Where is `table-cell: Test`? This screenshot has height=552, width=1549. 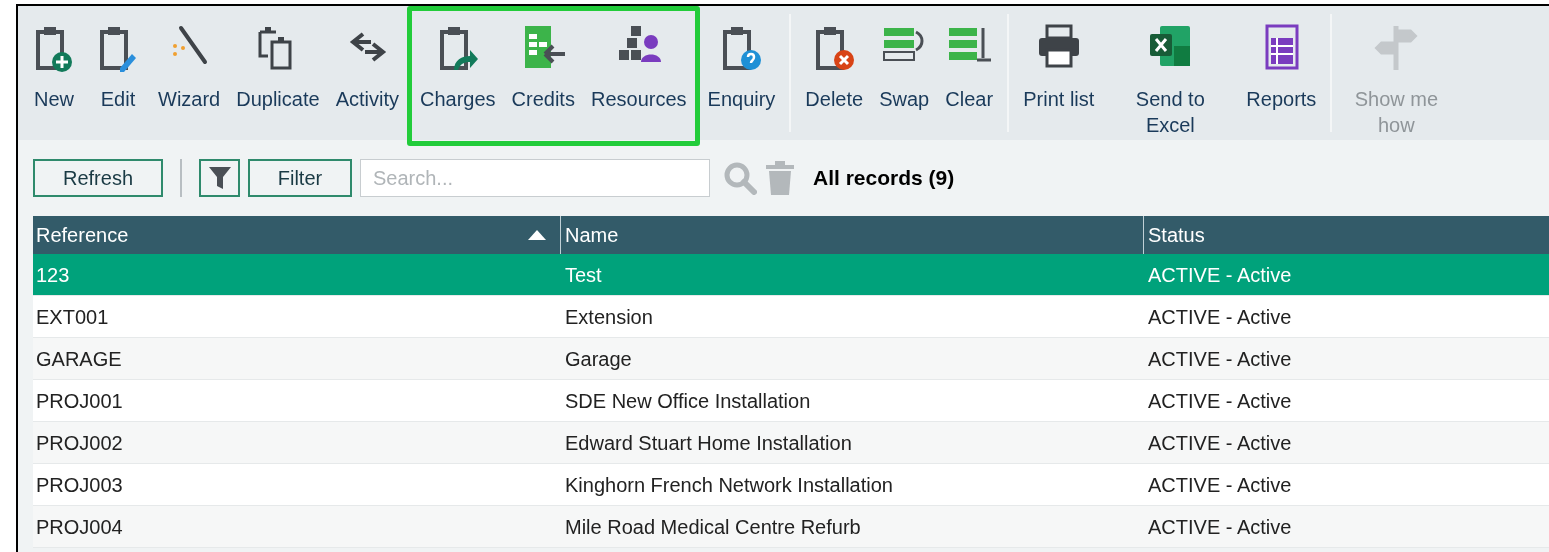 table-cell: Test is located at coordinates (583, 274).